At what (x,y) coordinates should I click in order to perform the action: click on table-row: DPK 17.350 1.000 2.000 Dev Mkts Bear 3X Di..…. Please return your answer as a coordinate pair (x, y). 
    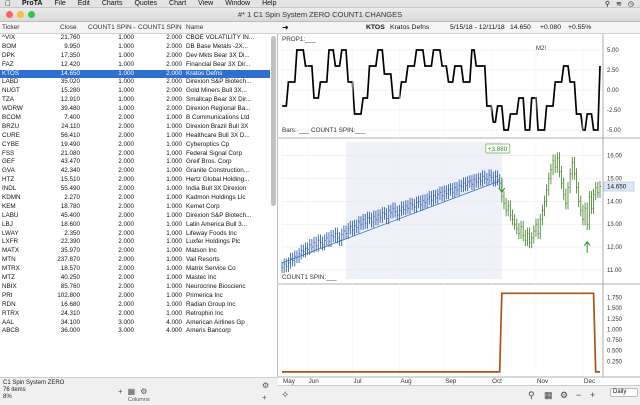
    Looking at the image, I should click on (135, 56).